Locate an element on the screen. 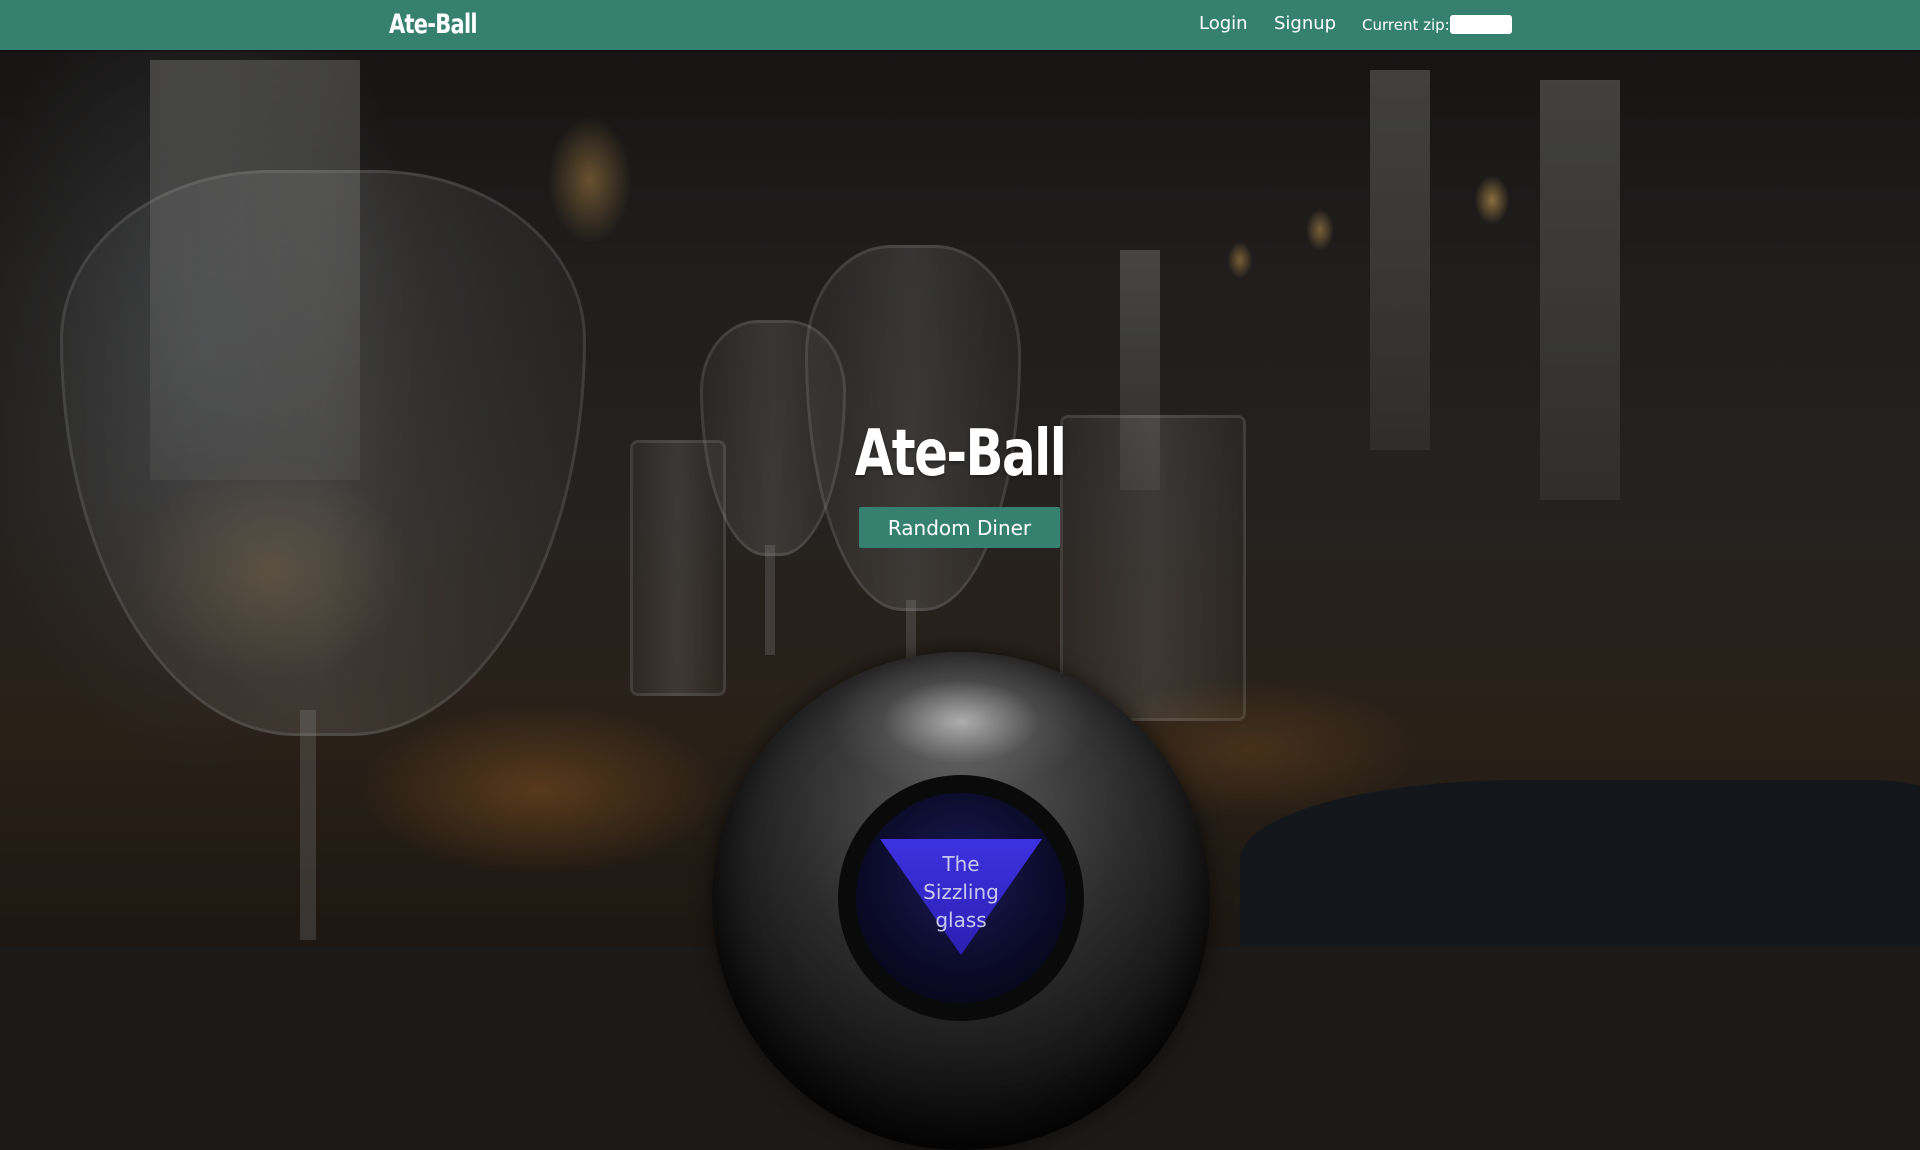  page-title-text: Ate-Ball is located at coordinates (960, 454).